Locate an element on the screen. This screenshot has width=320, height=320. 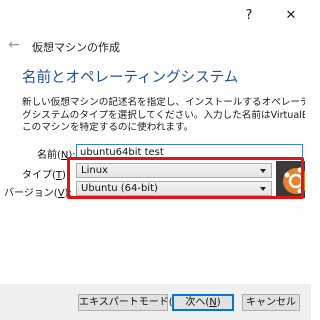
version-label: バージョン(V): is located at coordinates (38, 193).